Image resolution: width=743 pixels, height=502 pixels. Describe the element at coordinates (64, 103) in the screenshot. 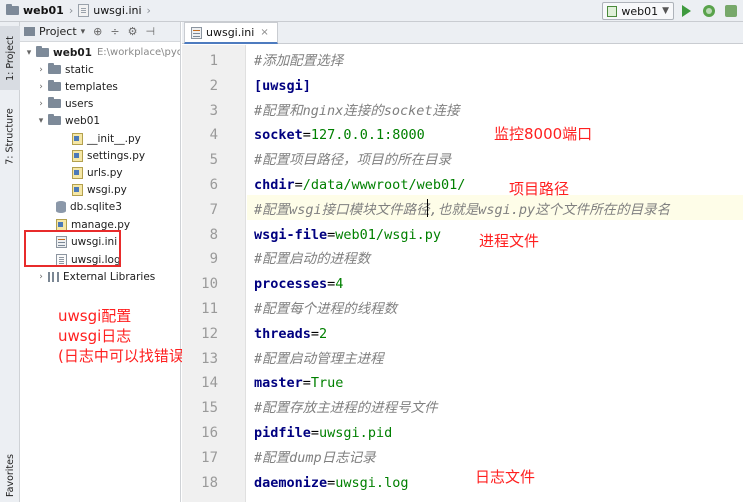

I see `tree-item-users: › users` at that location.